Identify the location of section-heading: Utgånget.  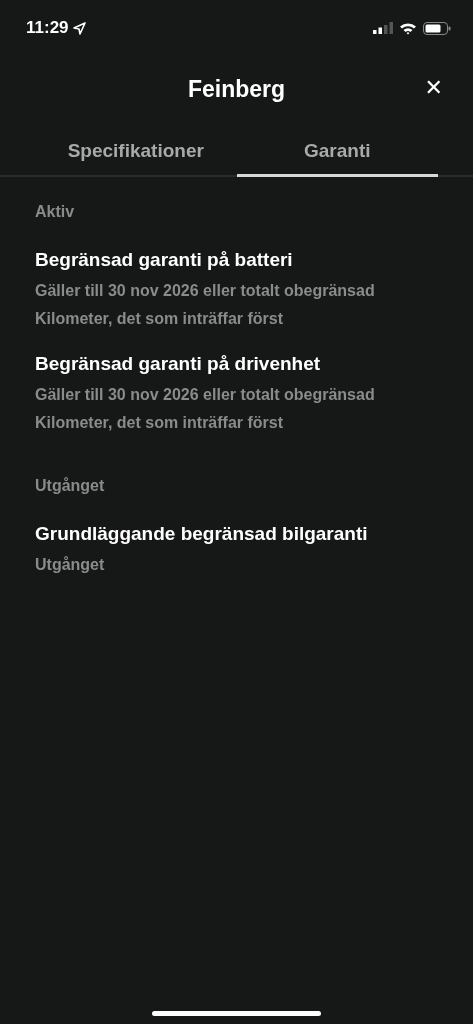
(70, 486).